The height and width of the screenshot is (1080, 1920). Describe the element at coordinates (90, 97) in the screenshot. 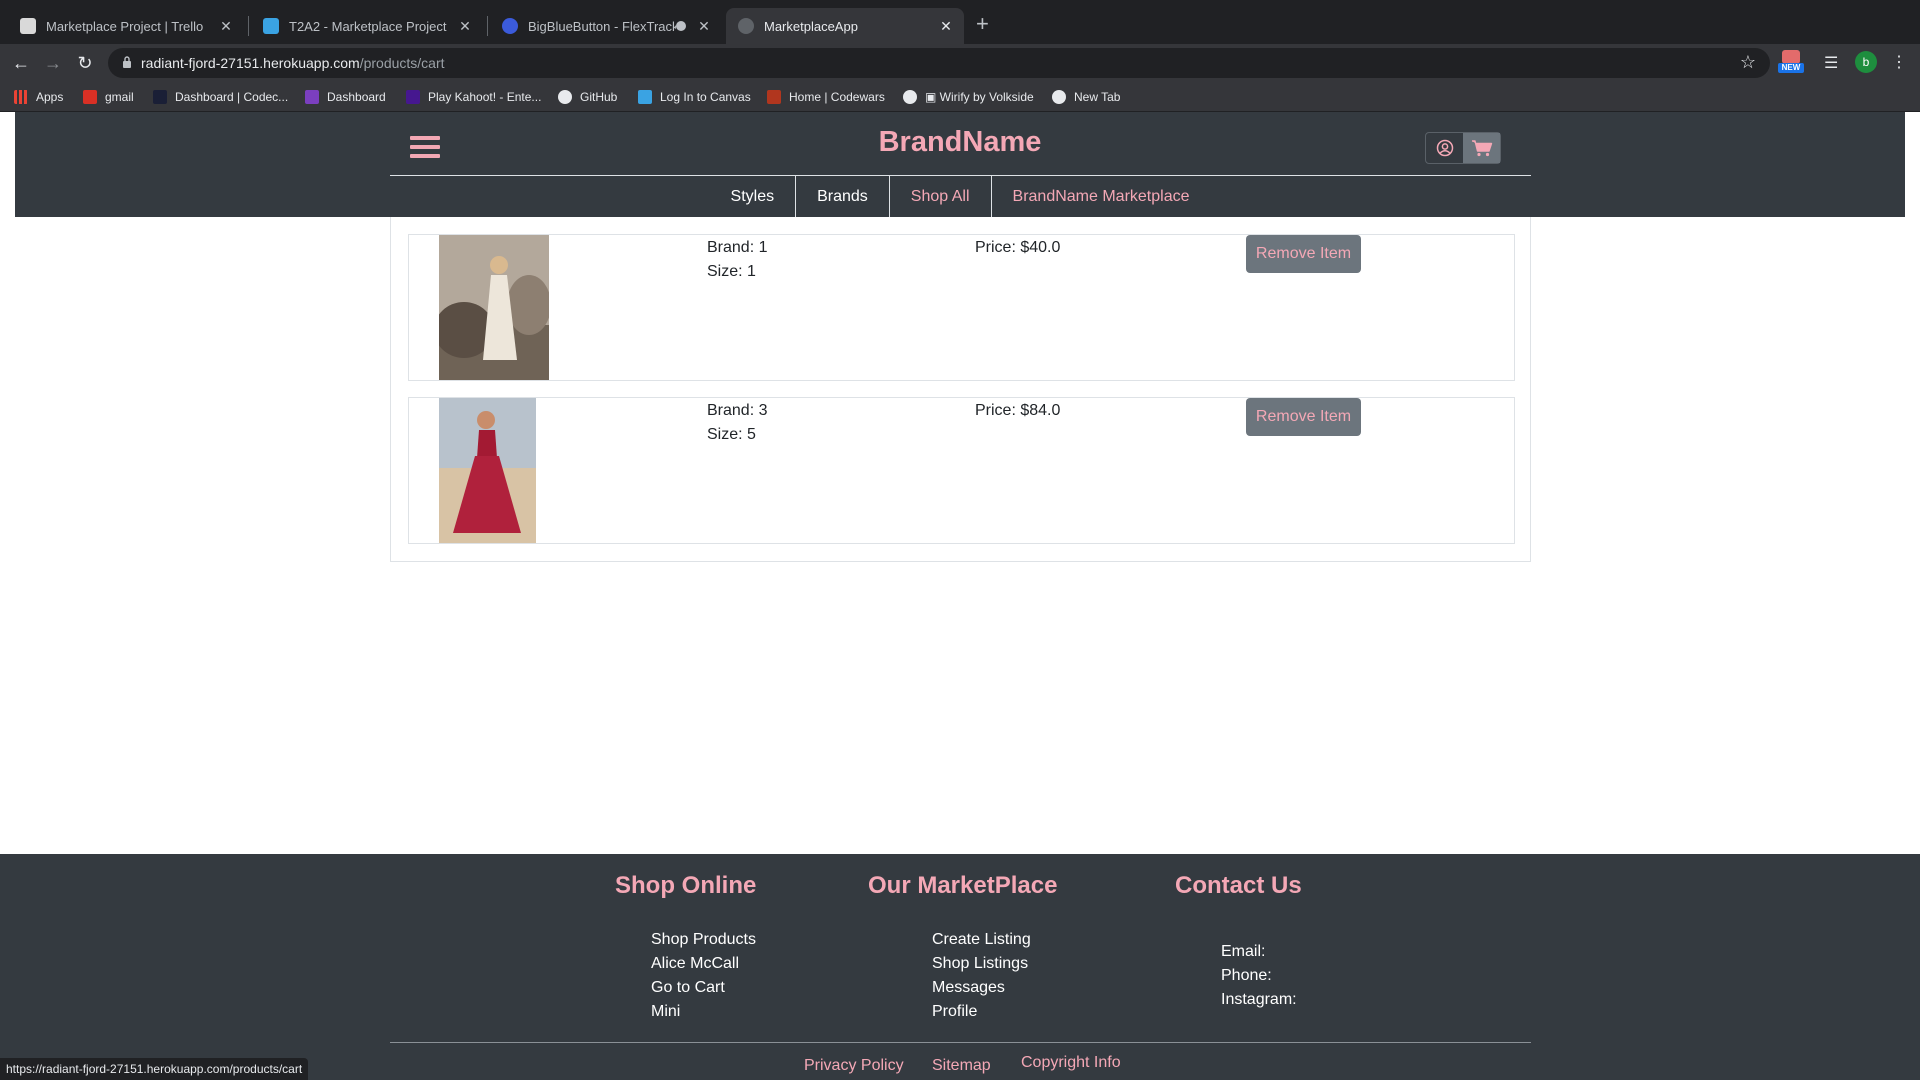

I see `gmail-icon` at that location.